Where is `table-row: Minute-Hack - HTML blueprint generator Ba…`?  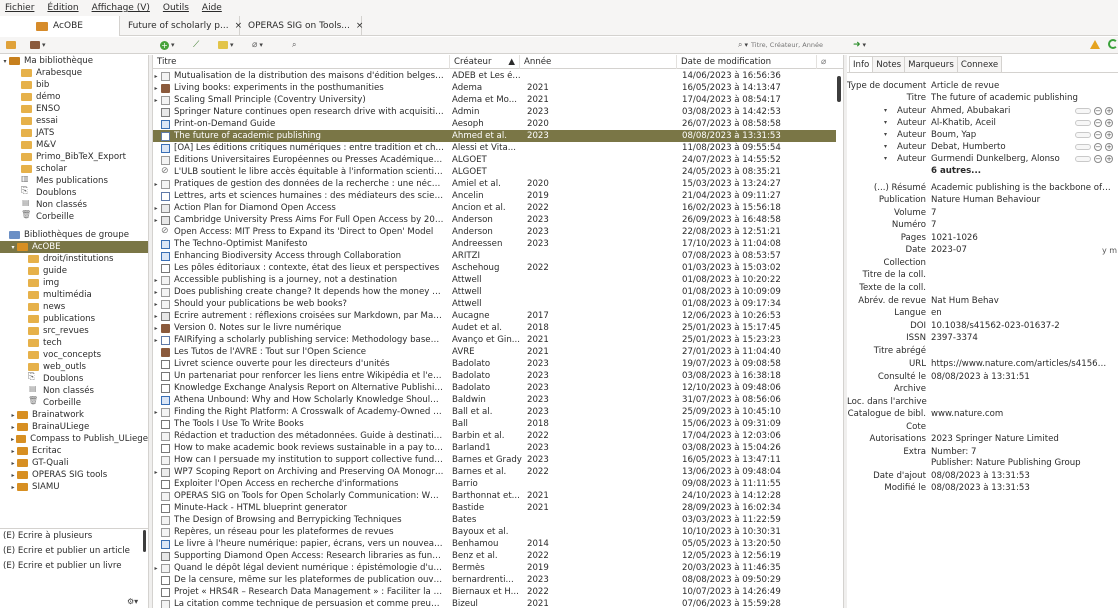 table-row: Minute-Hack - HTML blueprint generator Ba… is located at coordinates (494, 508).